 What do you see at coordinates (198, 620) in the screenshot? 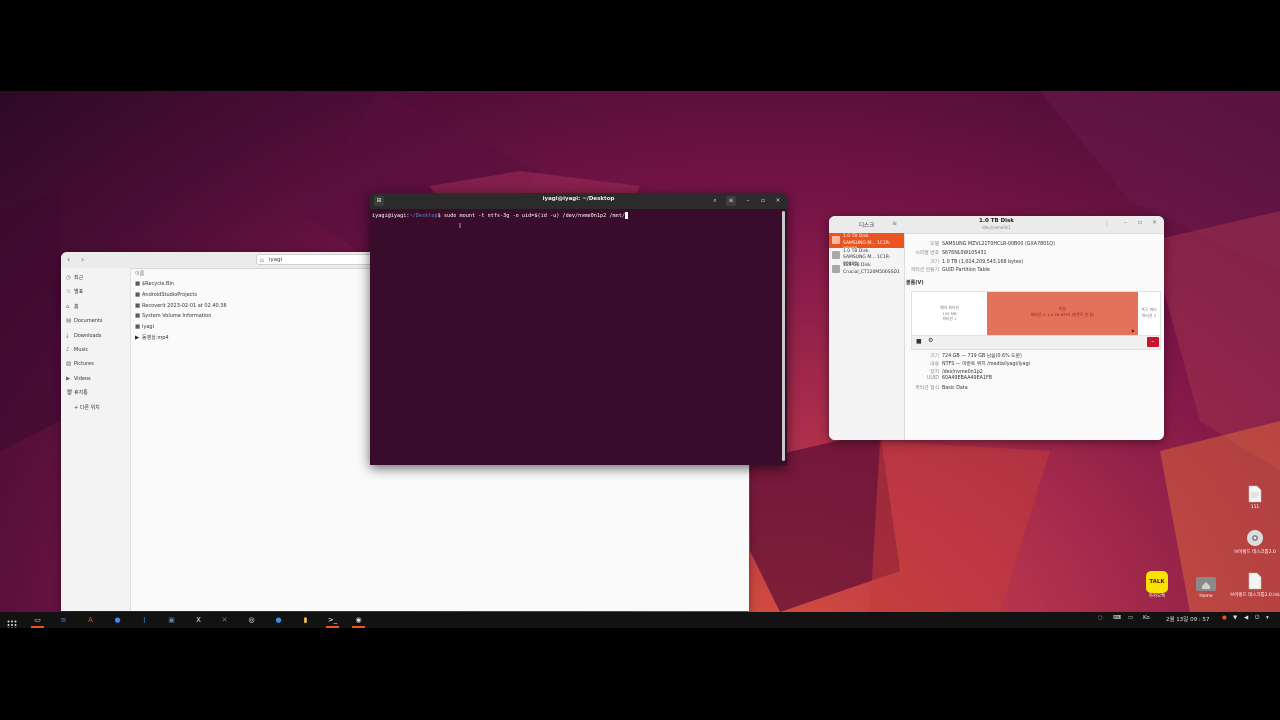
I see `x-app-icon: X` at bounding box center [198, 620].